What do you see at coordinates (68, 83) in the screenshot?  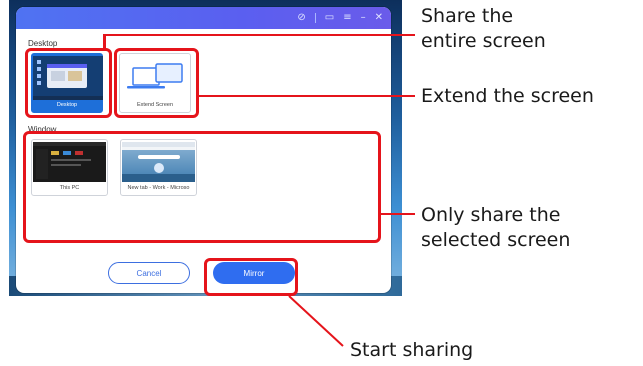 I see `highlight-desktop` at bounding box center [68, 83].